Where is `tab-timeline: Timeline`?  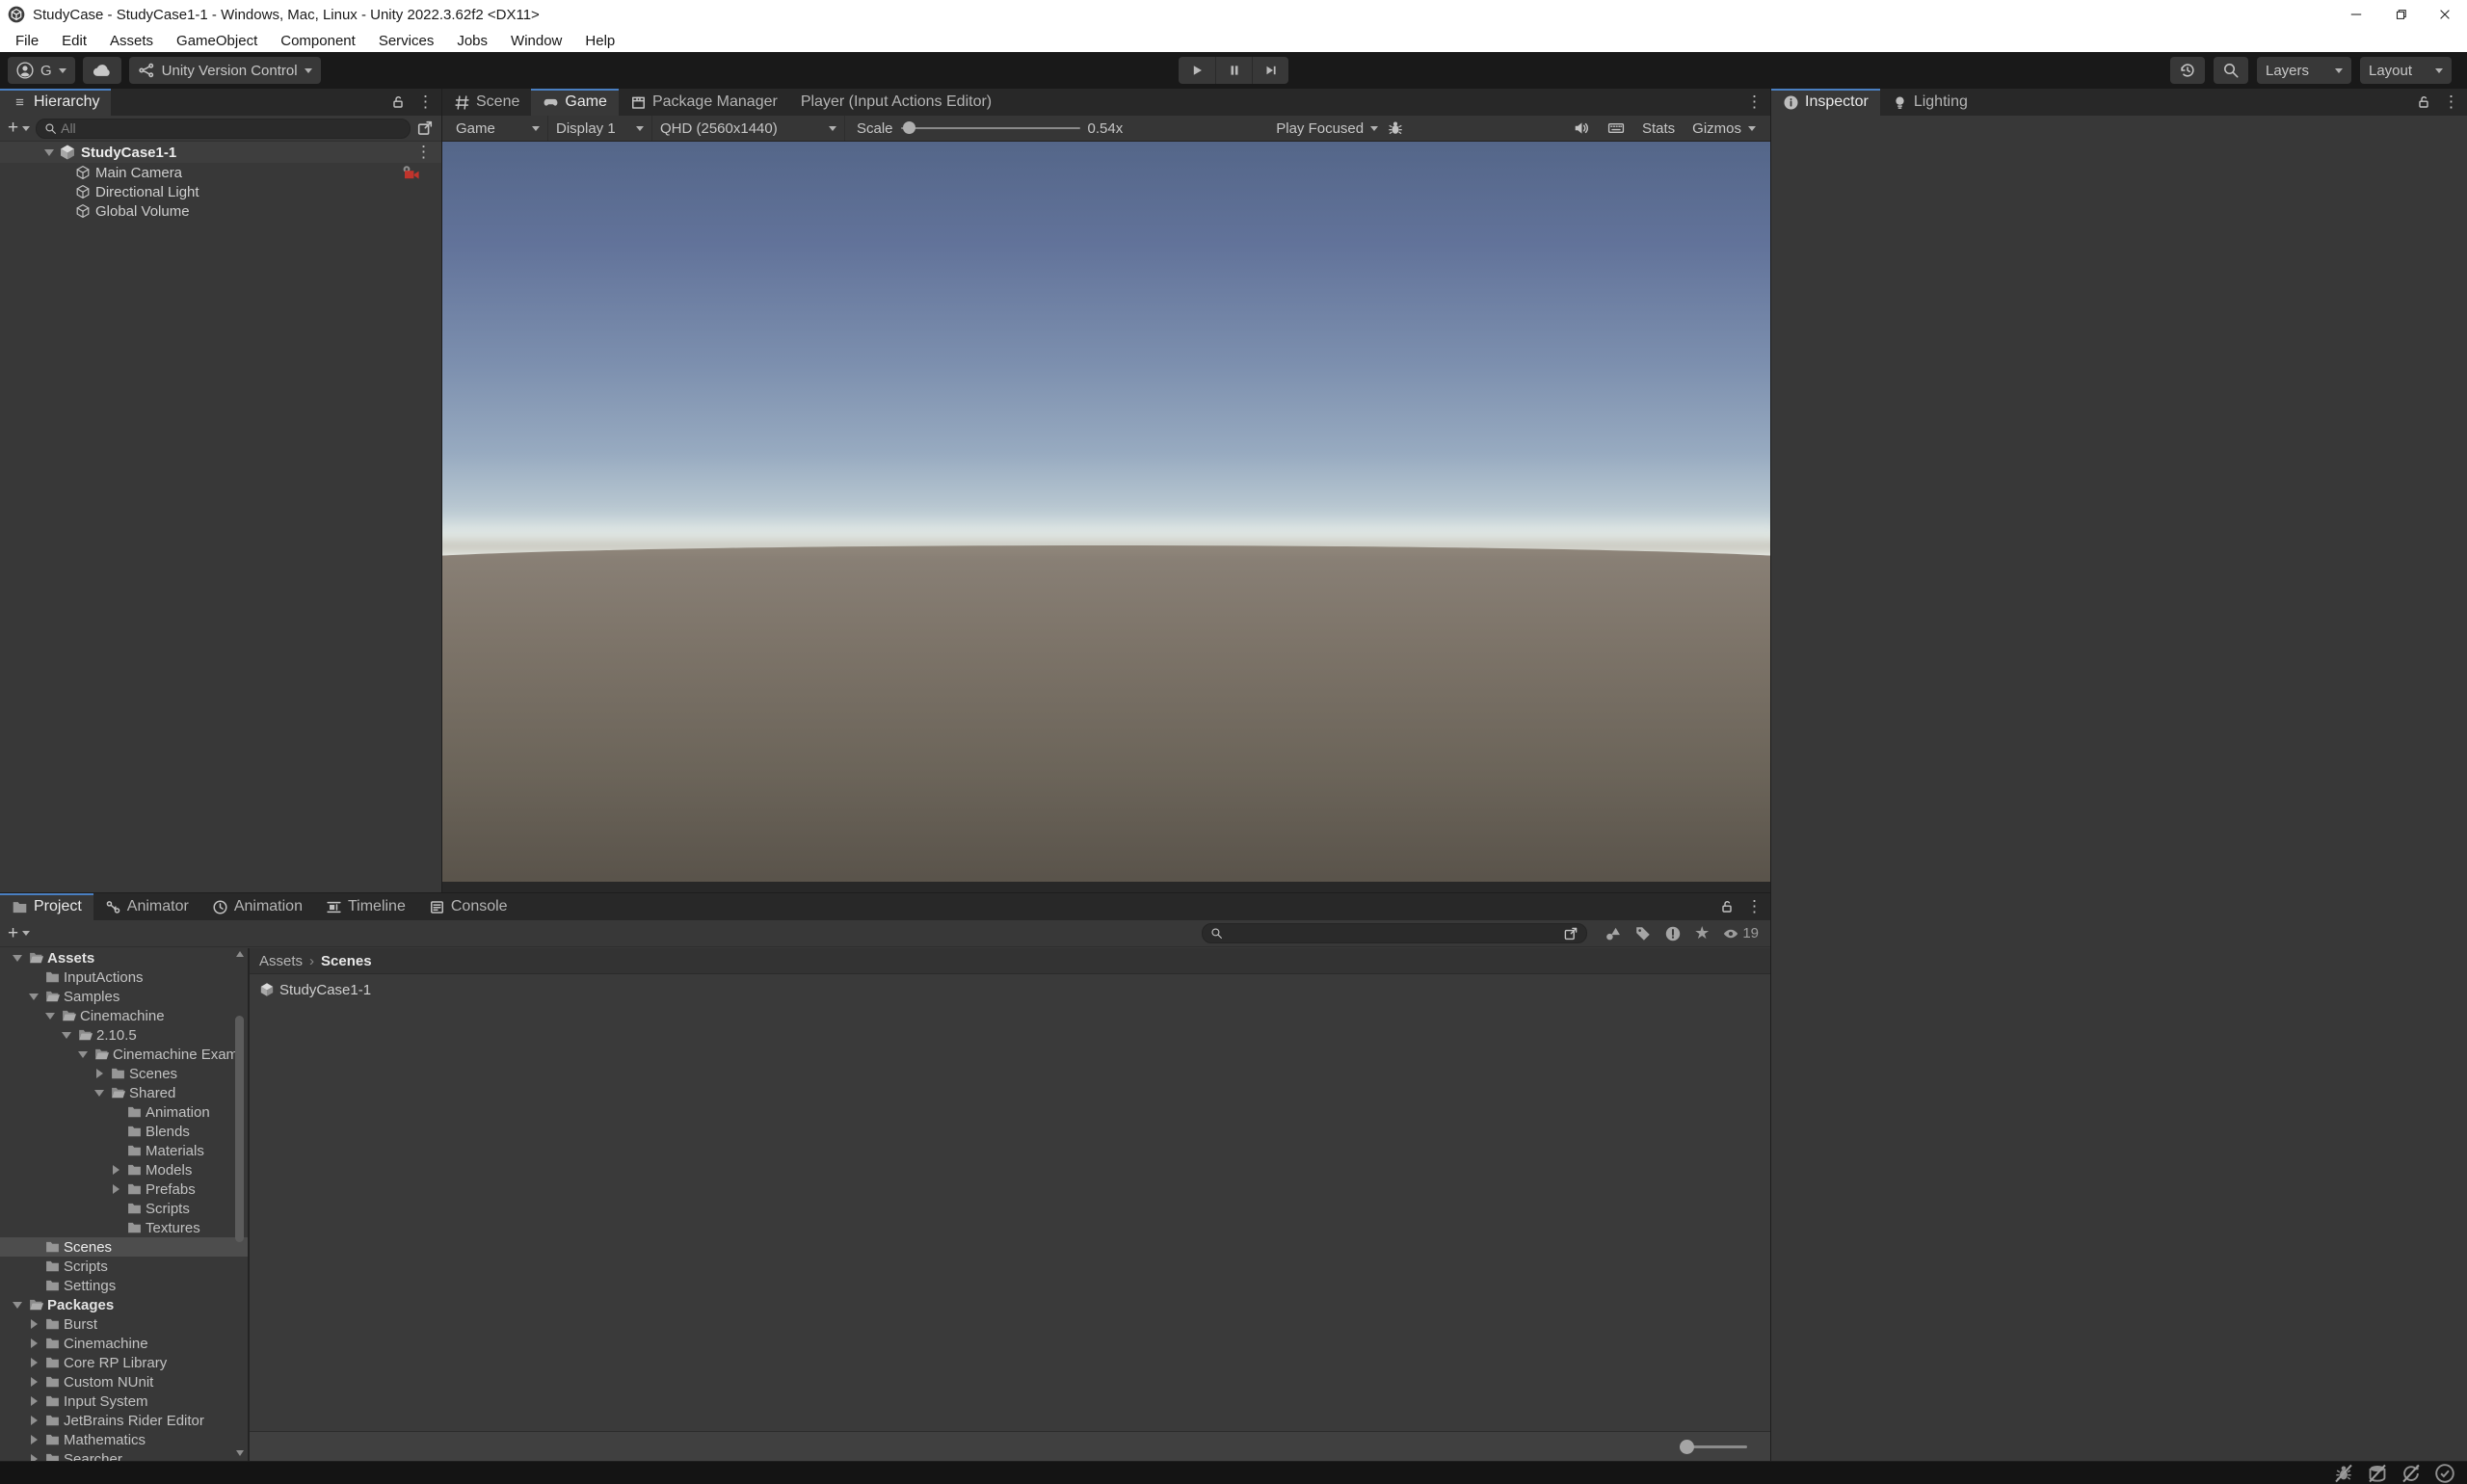
tab-timeline: Timeline is located at coordinates (365, 906).